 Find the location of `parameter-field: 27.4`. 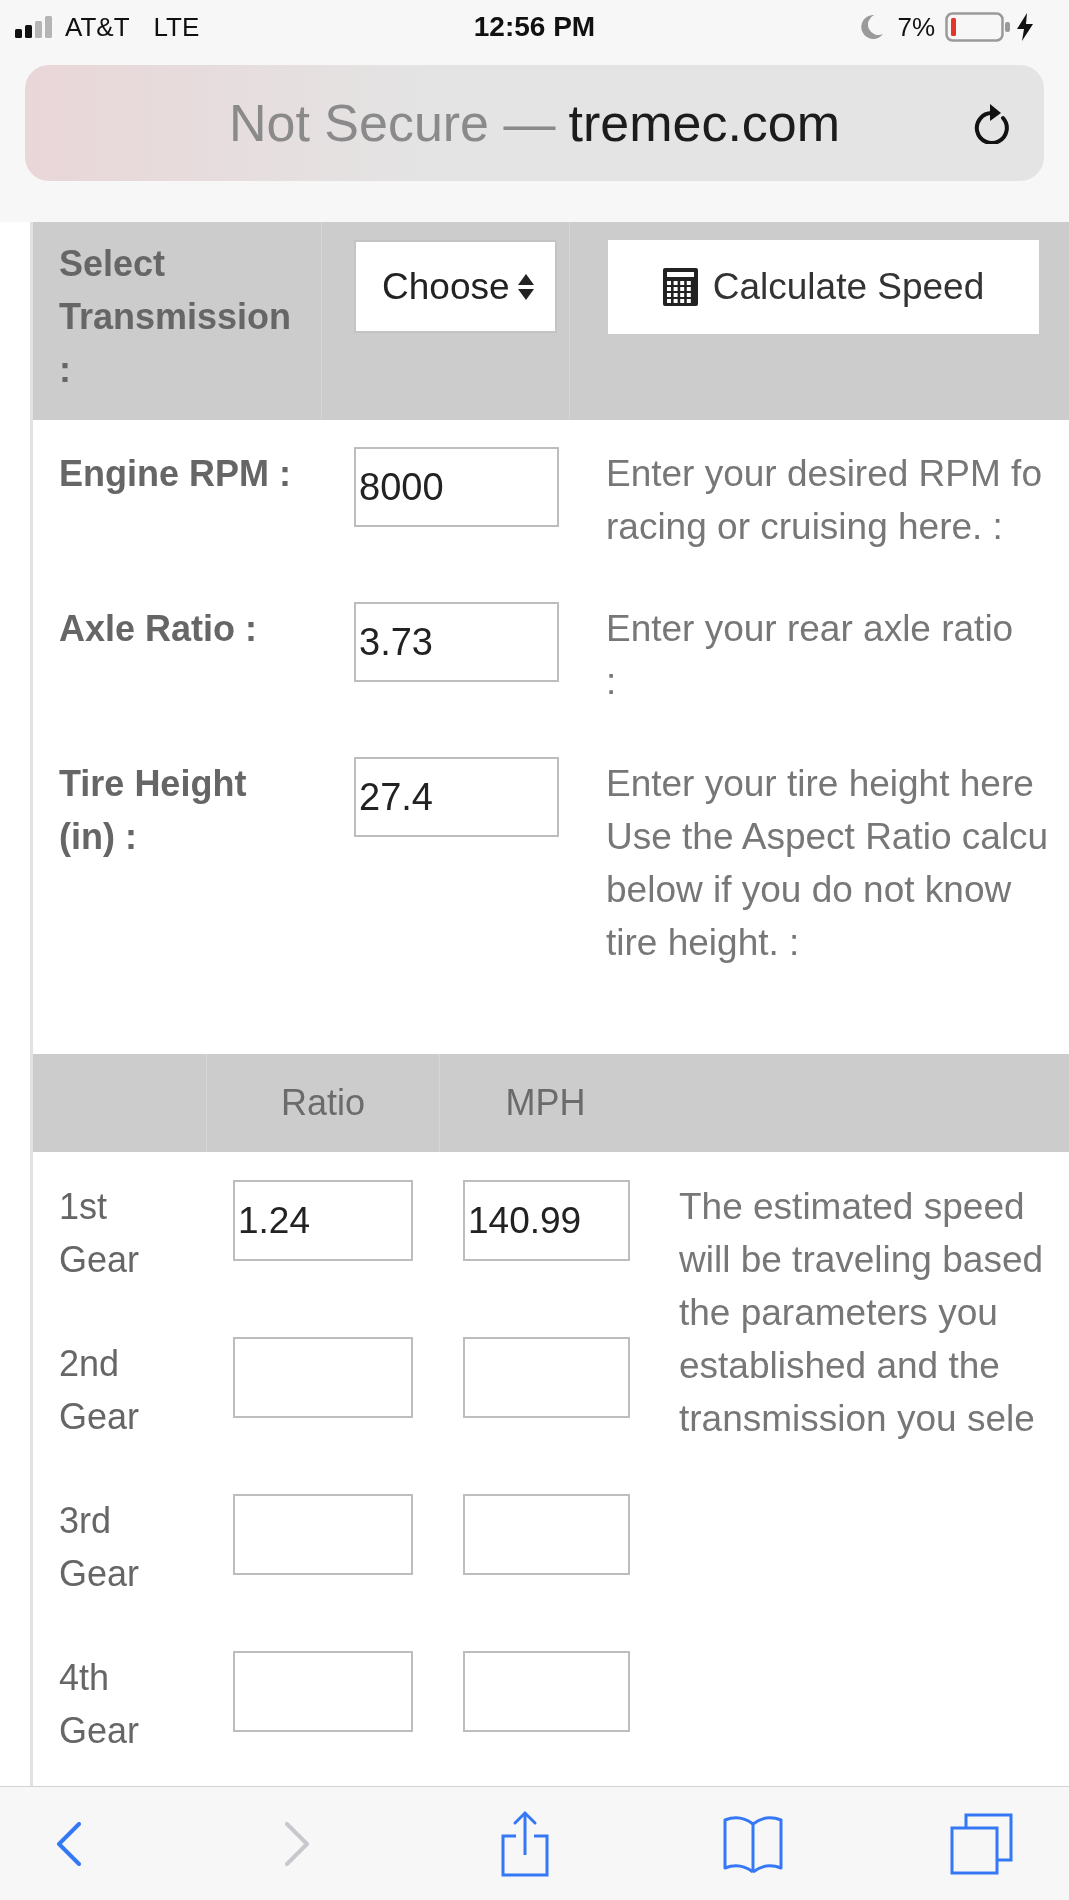

parameter-field: 27.4 is located at coordinates (456, 797).